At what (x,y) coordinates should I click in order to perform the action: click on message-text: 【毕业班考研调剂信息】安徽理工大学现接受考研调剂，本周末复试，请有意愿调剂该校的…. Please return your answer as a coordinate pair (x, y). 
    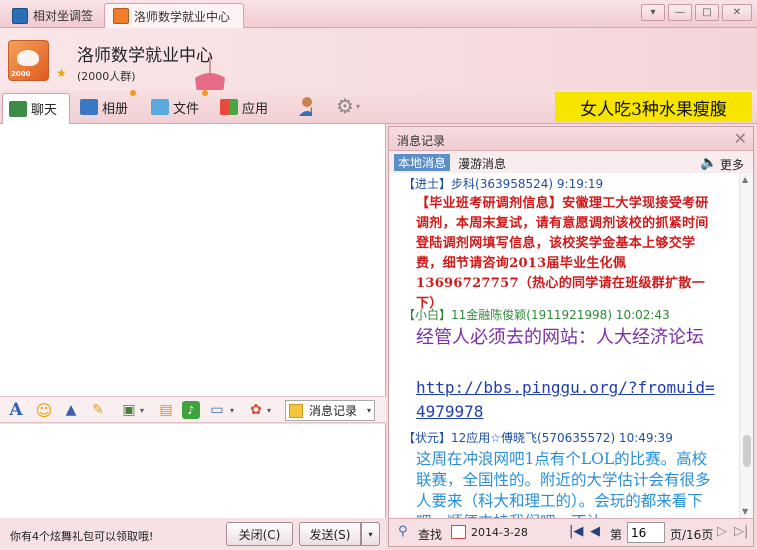
    Looking at the image, I should click on (562, 253).